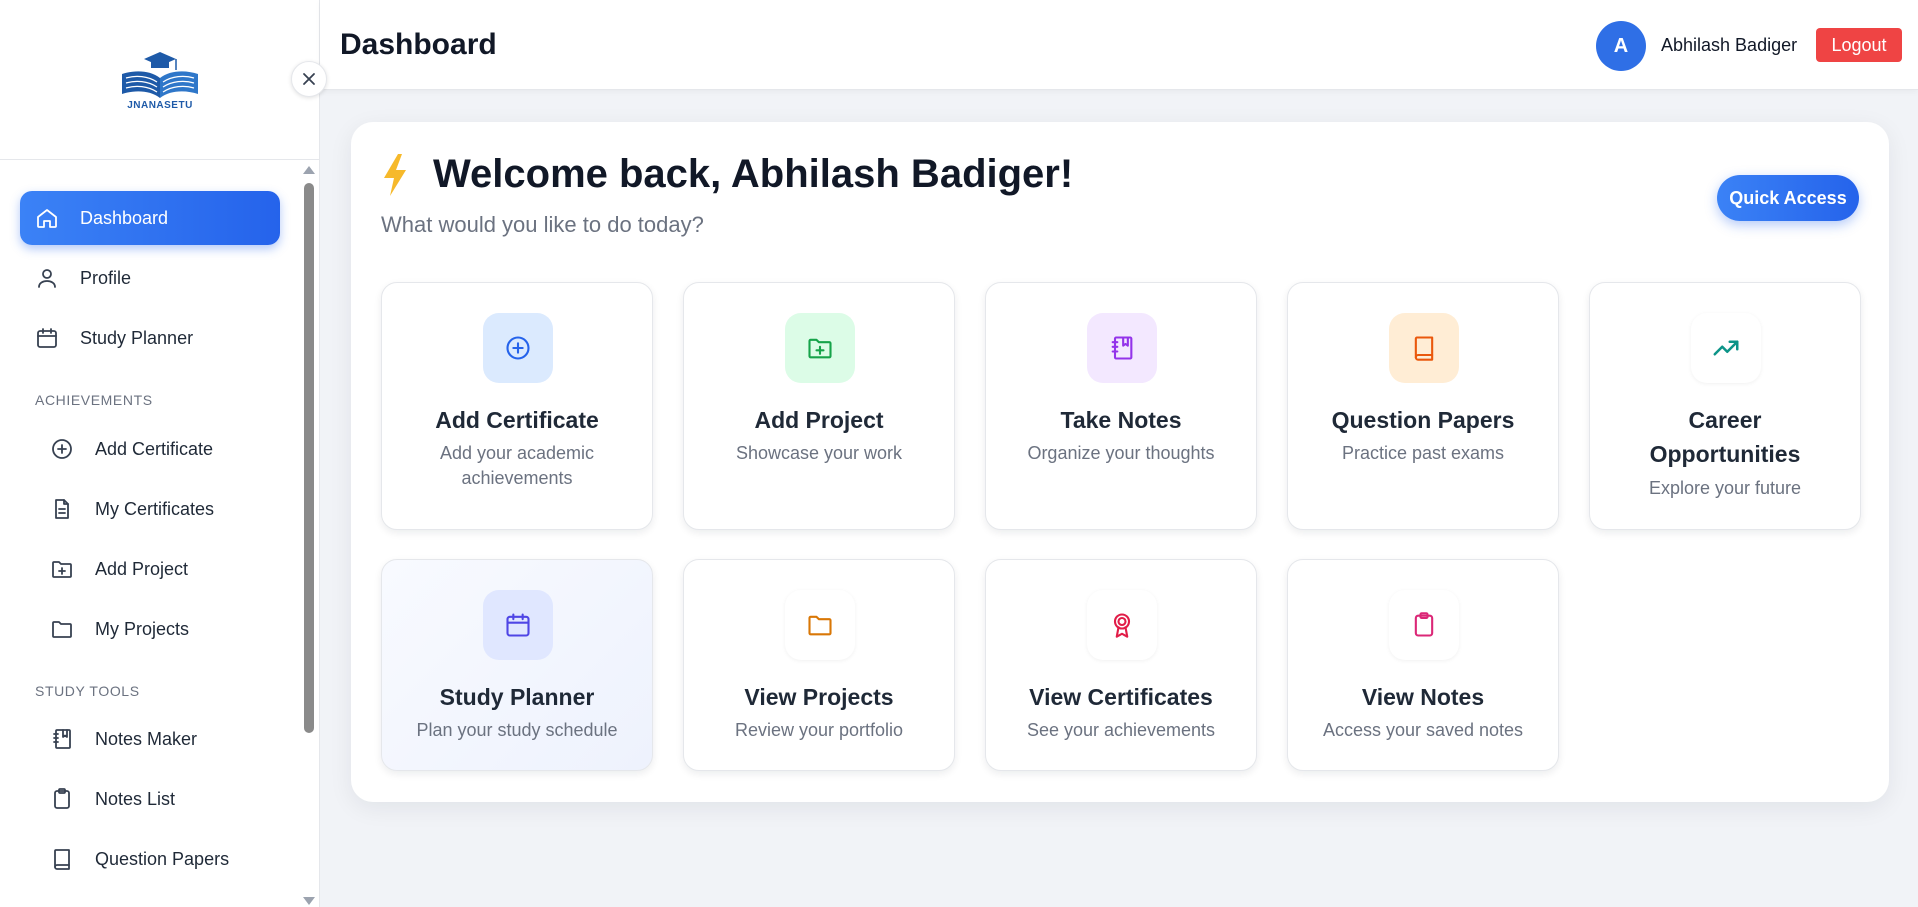 This screenshot has width=1918, height=907. I want to click on sidebar-item-label: Dashboard, so click(124, 217).